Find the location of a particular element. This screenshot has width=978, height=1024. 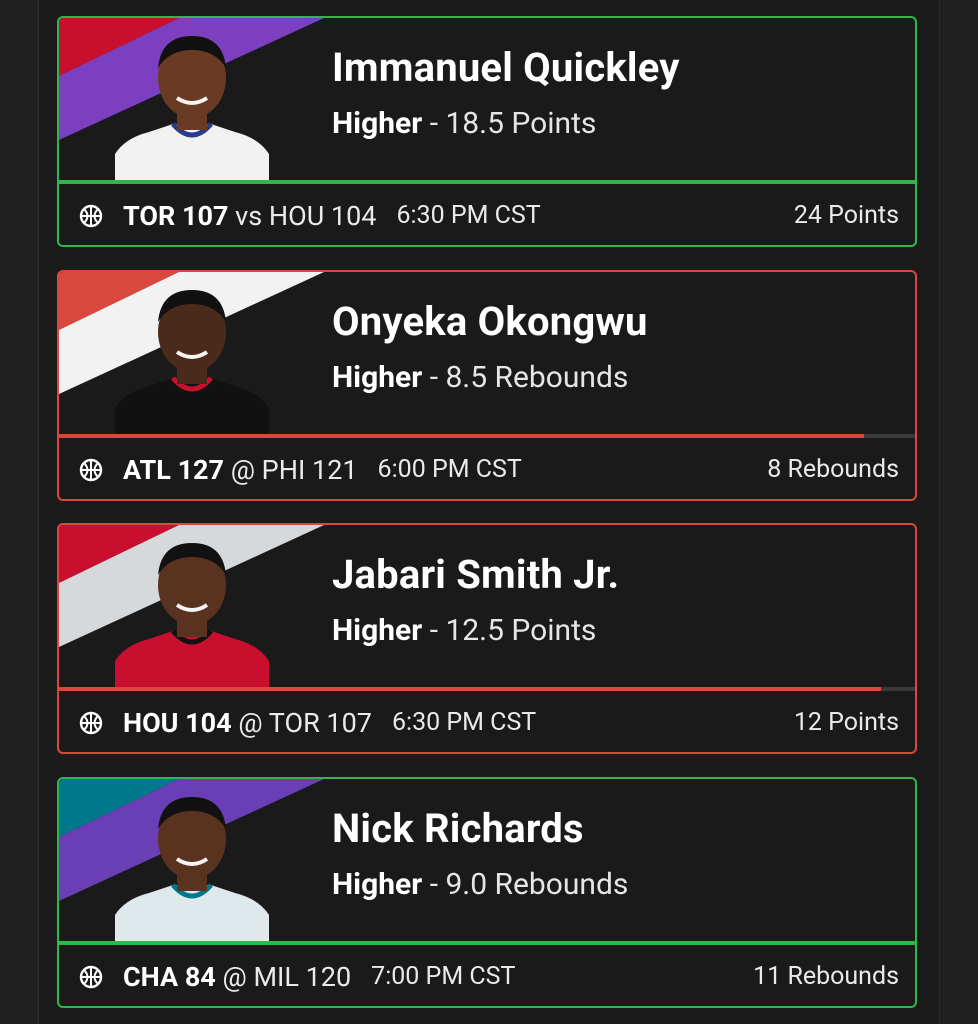

game-score: TOR 107 vs HOU 104 is located at coordinates (249, 216).